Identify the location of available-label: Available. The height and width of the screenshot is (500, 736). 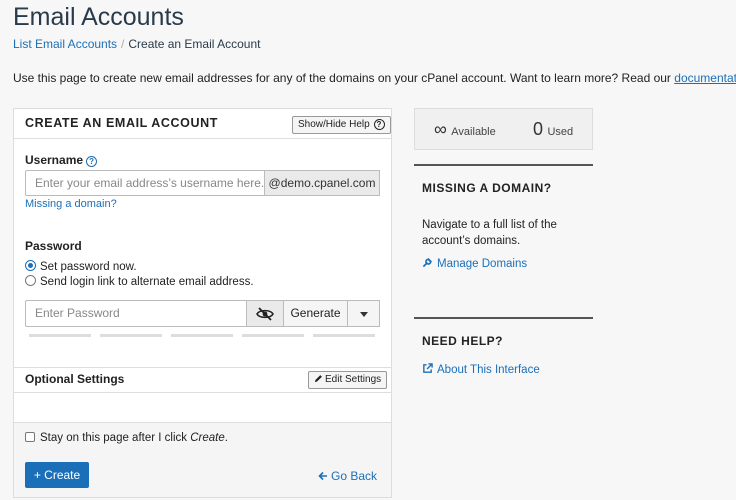
(473, 132).